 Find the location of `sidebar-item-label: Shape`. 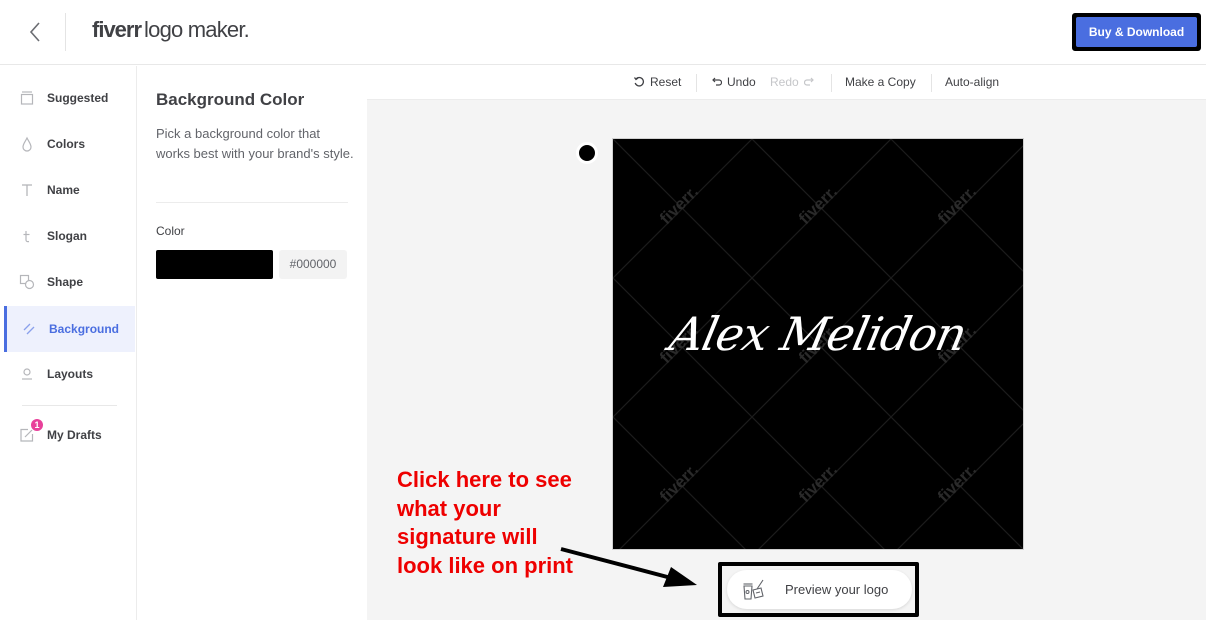

sidebar-item-label: Shape is located at coordinates (65, 282).